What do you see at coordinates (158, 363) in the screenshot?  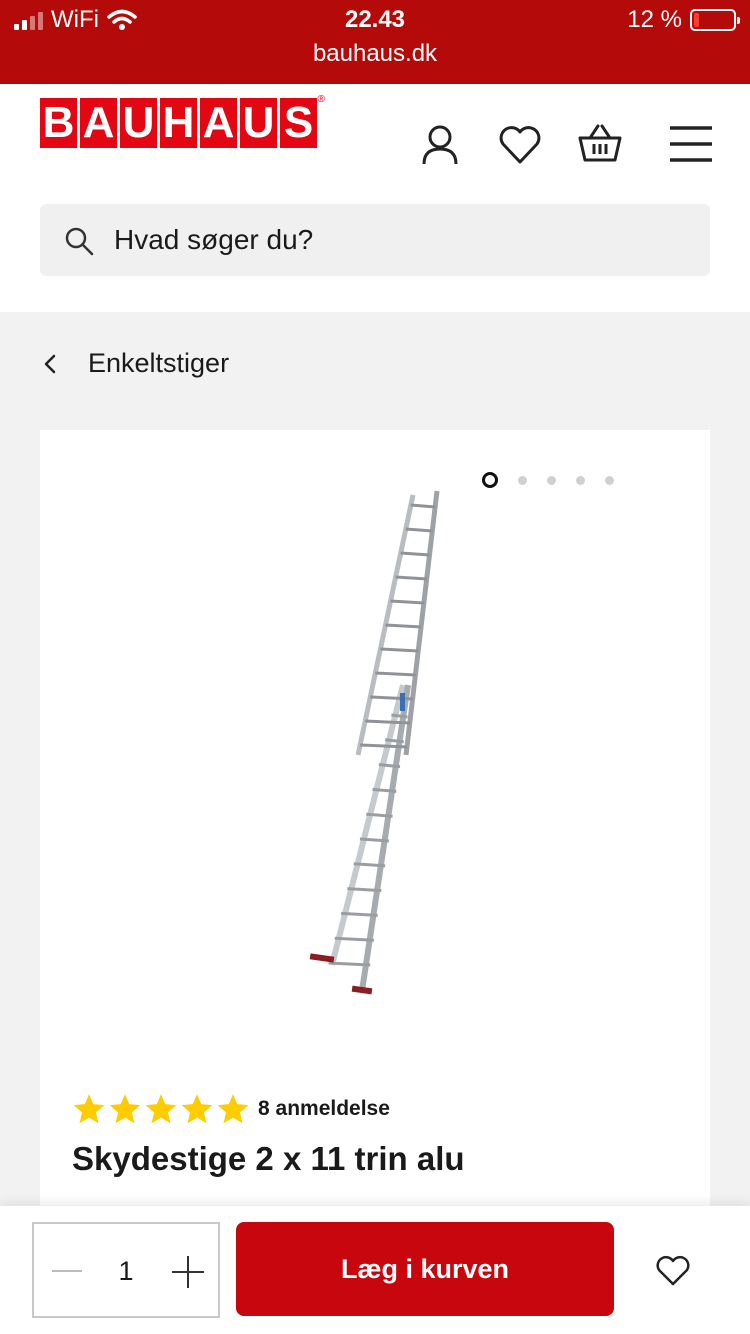 I see `breadcrumb-label: Enkeltstiger` at bounding box center [158, 363].